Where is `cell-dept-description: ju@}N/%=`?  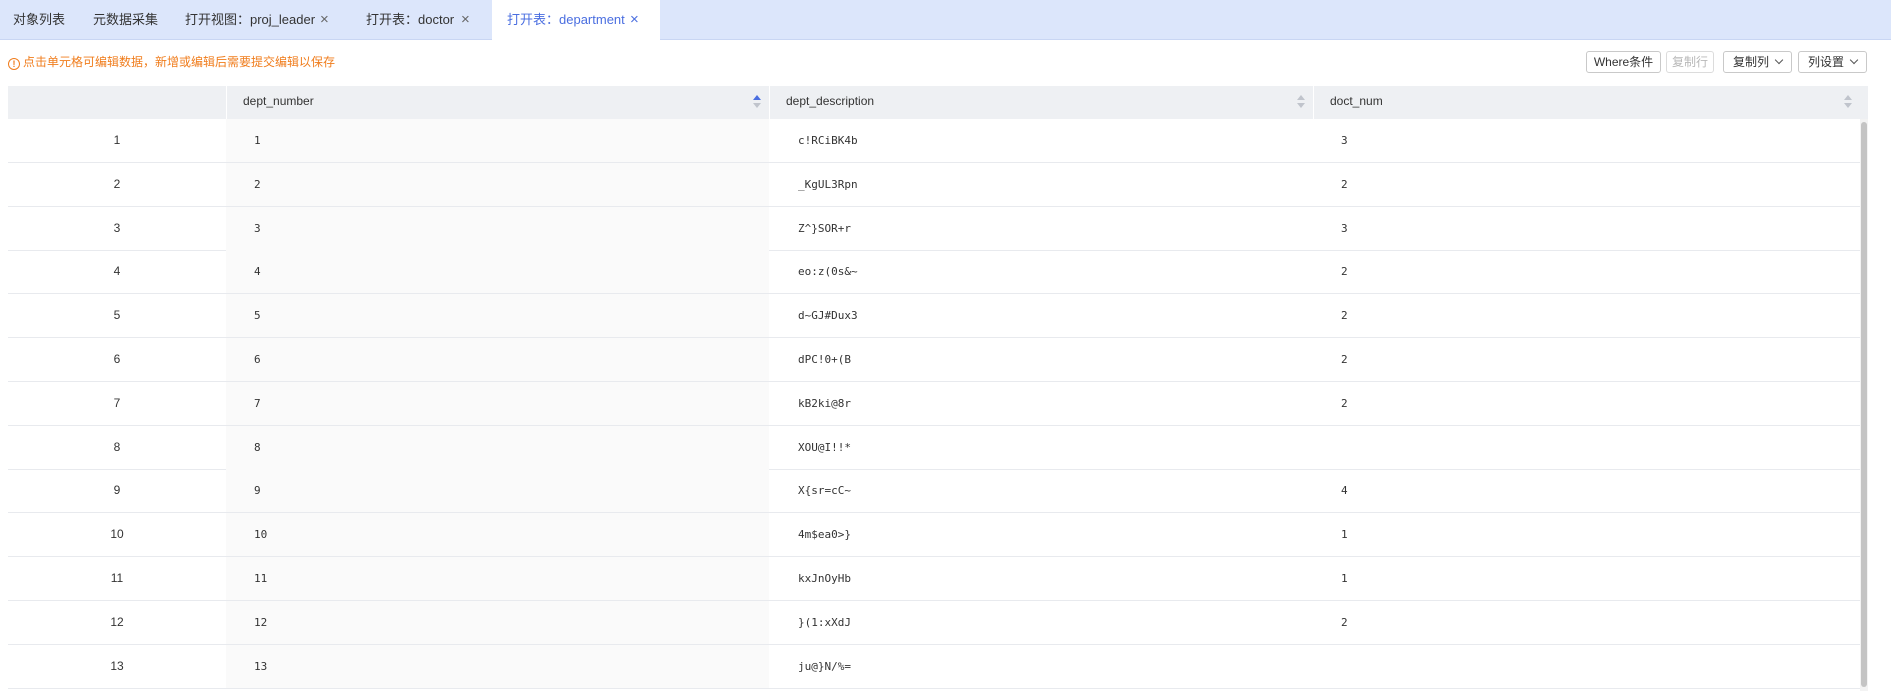
cell-dept-description: ju@}N/%= is located at coordinates (1041, 666).